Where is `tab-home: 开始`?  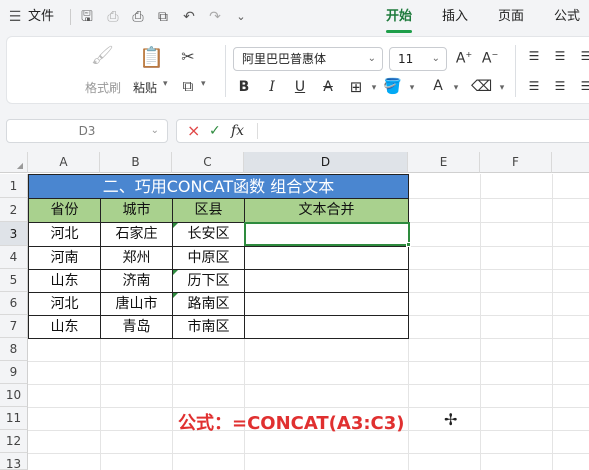
tab-home: 开始 is located at coordinates (399, 17).